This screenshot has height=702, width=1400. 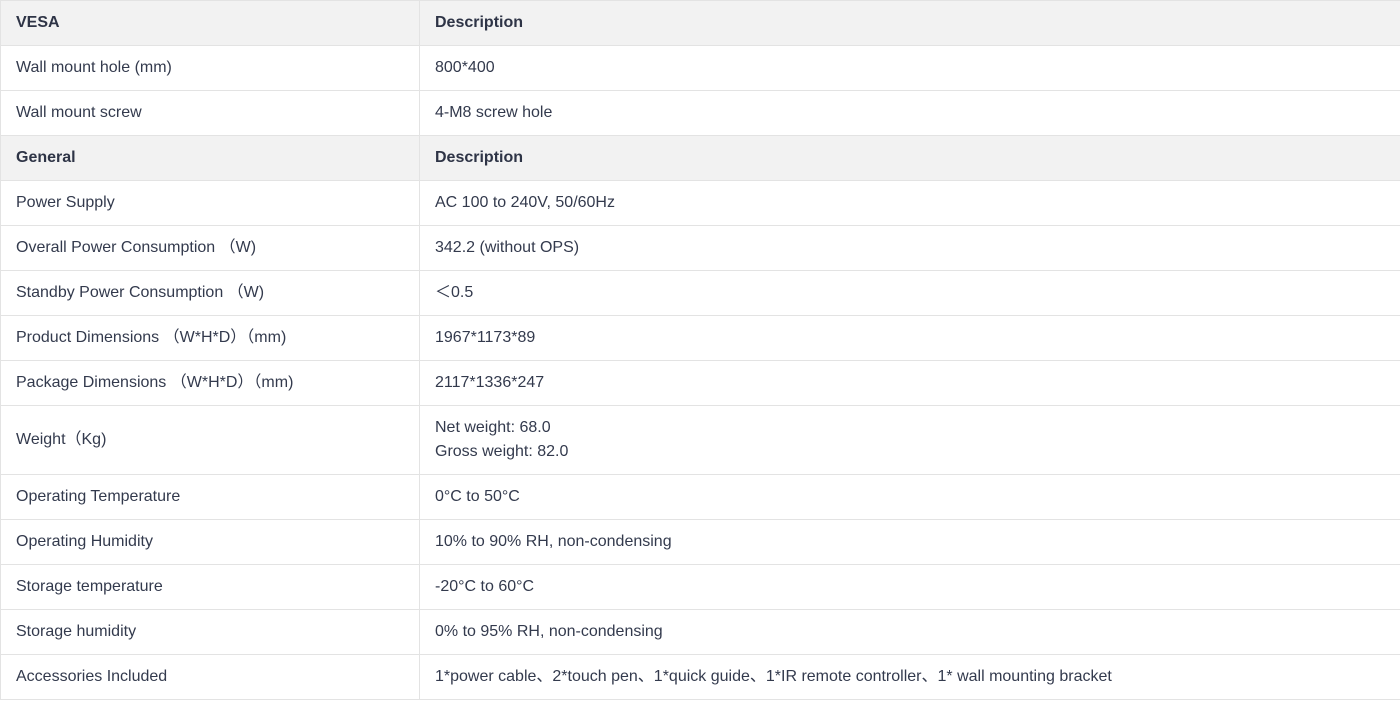 I want to click on table-row: Power Supply AC 100 to 240V, 50/60Hz, so click(x=700, y=203).